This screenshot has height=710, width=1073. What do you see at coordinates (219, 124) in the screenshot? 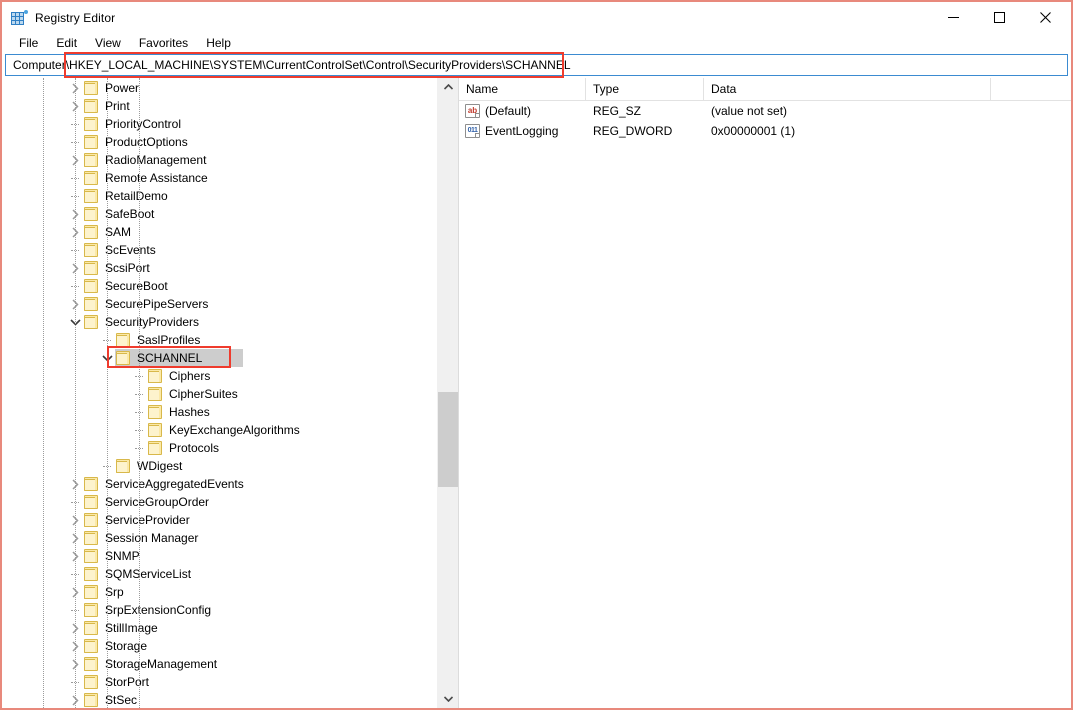
I see `tree-item: PriorityControl` at bounding box center [219, 124].